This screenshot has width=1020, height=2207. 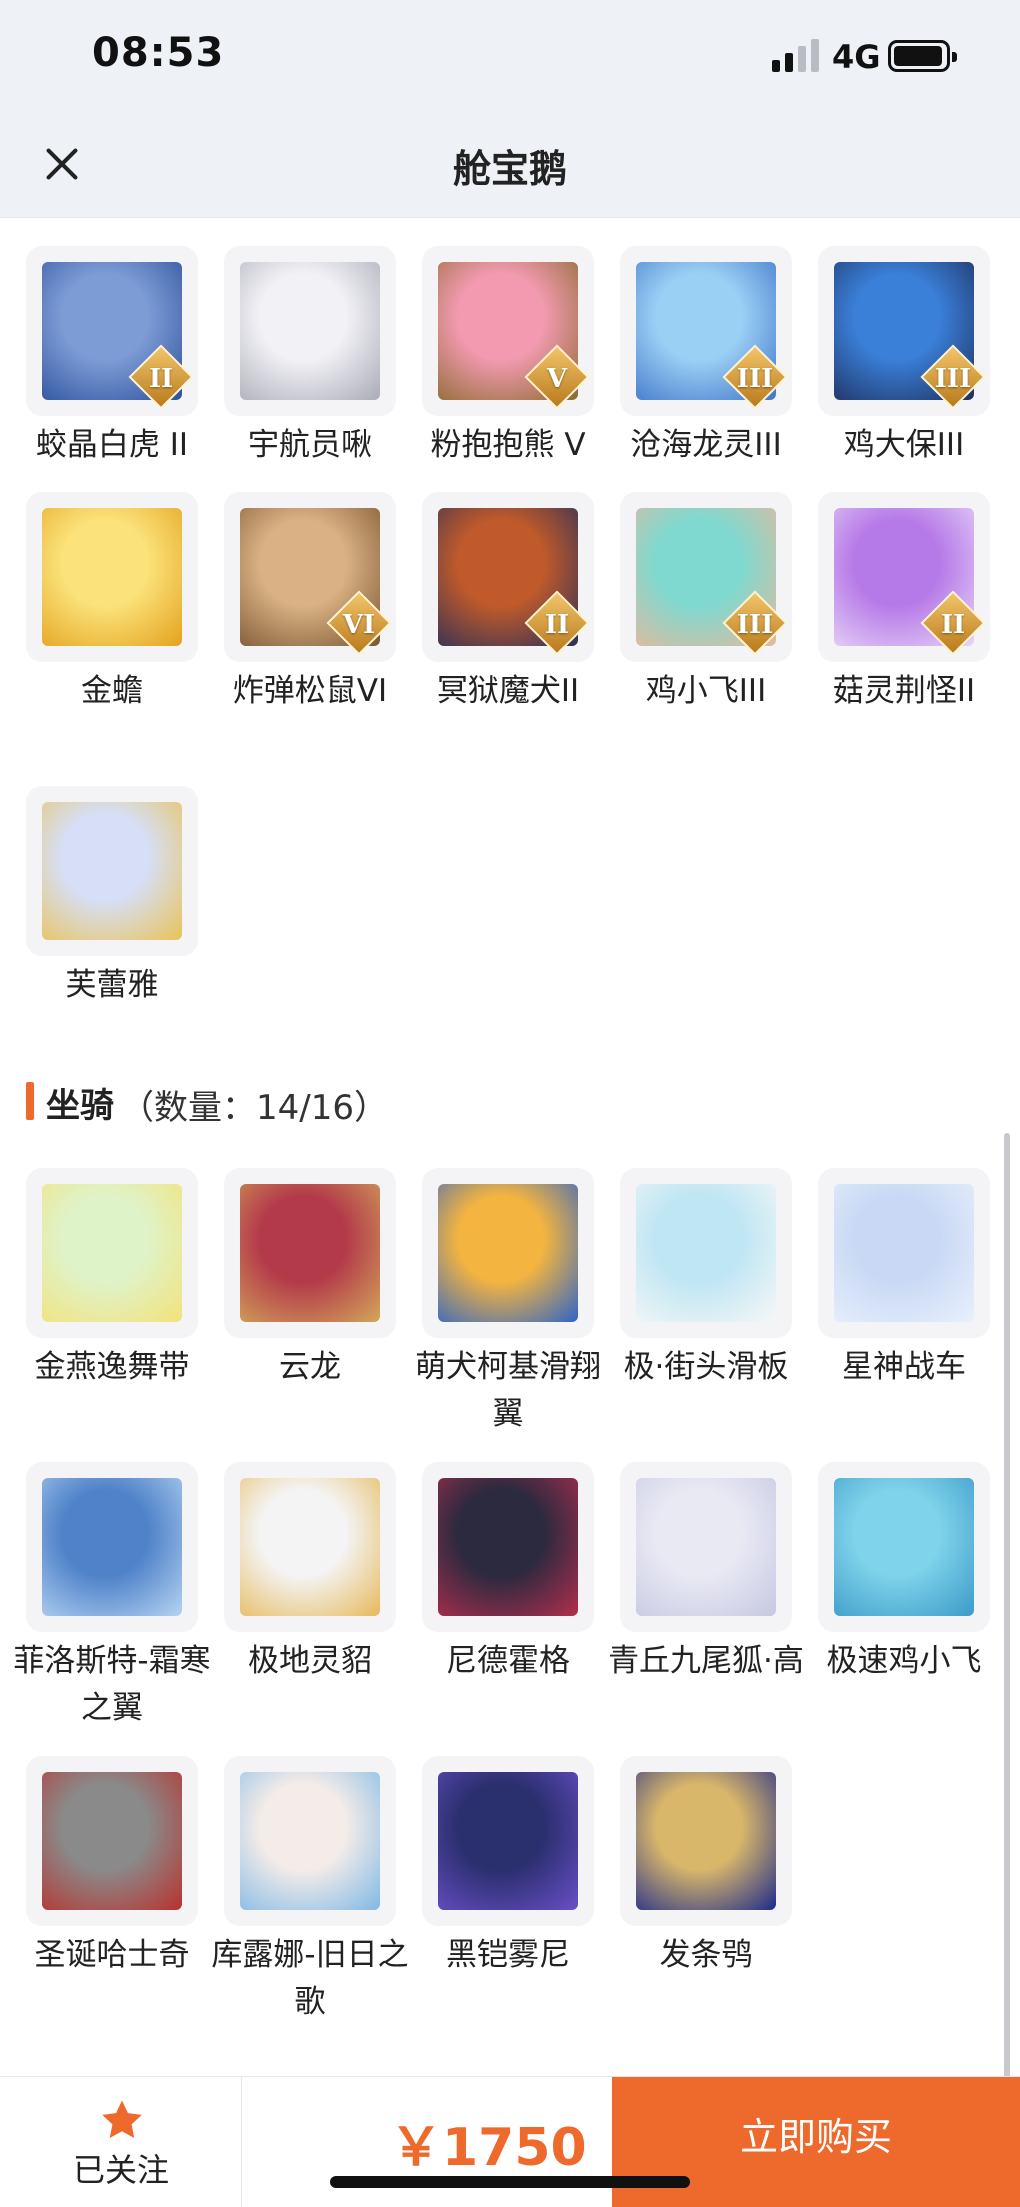 What do you see at coordinates (80, 1106) in the screenshot?
I see `section-title: 坐骑` at bounding box center [80, 1106].